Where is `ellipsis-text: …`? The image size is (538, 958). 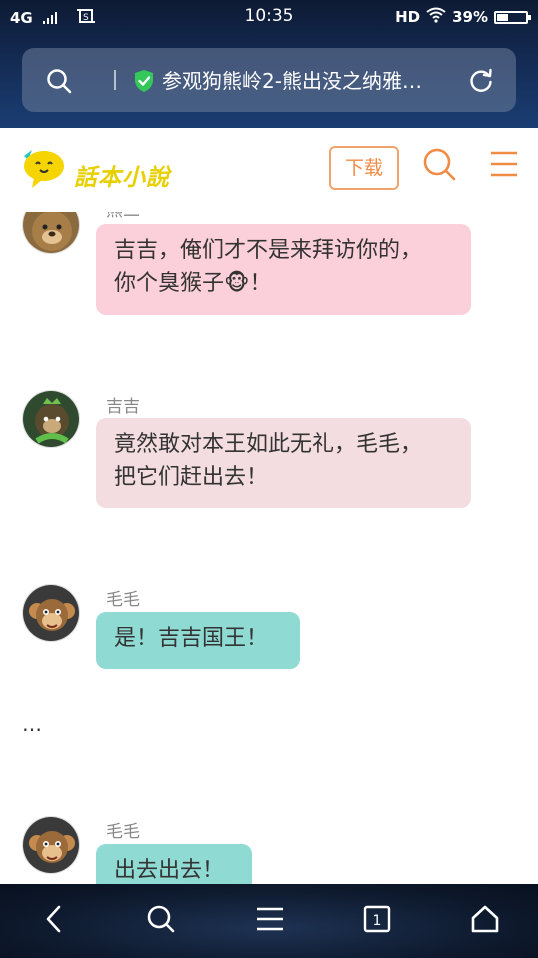
ellipsis-text: … is located at coordinates (33, 724).